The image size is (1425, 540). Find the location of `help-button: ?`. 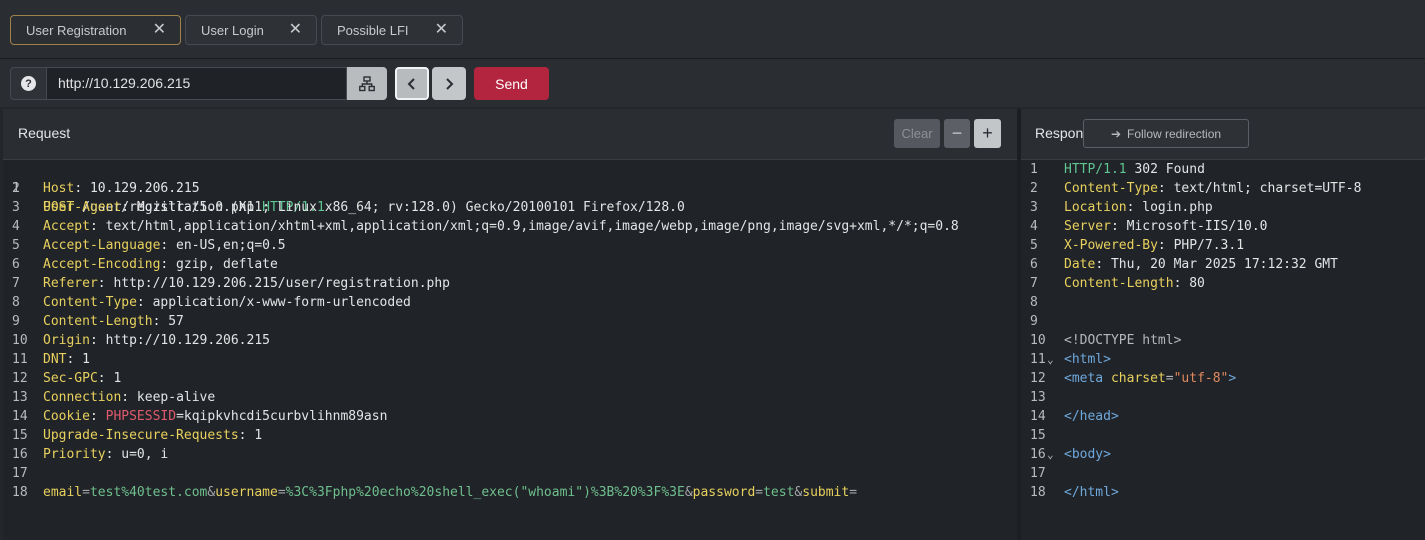

help-button: ? is located at coordinates (28, 83).